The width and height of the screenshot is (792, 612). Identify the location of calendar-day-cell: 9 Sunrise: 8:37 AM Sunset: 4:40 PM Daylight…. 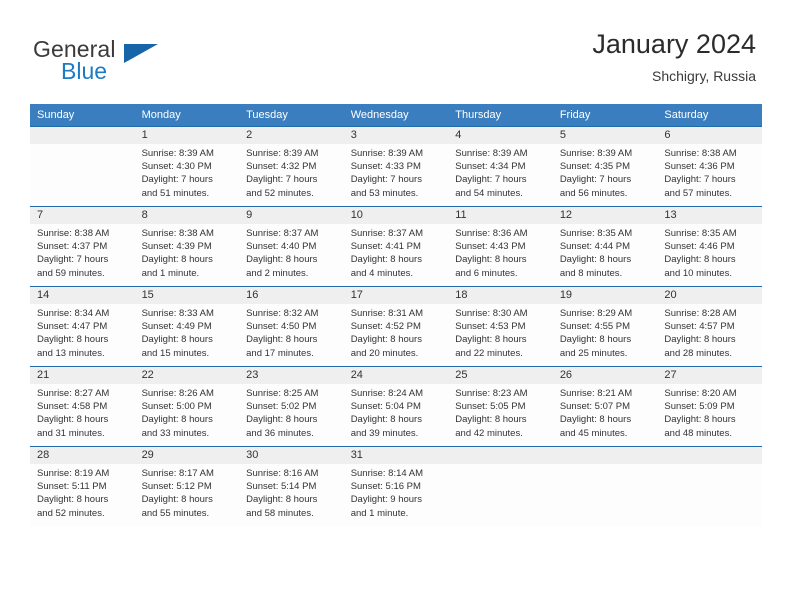
(291, 246).